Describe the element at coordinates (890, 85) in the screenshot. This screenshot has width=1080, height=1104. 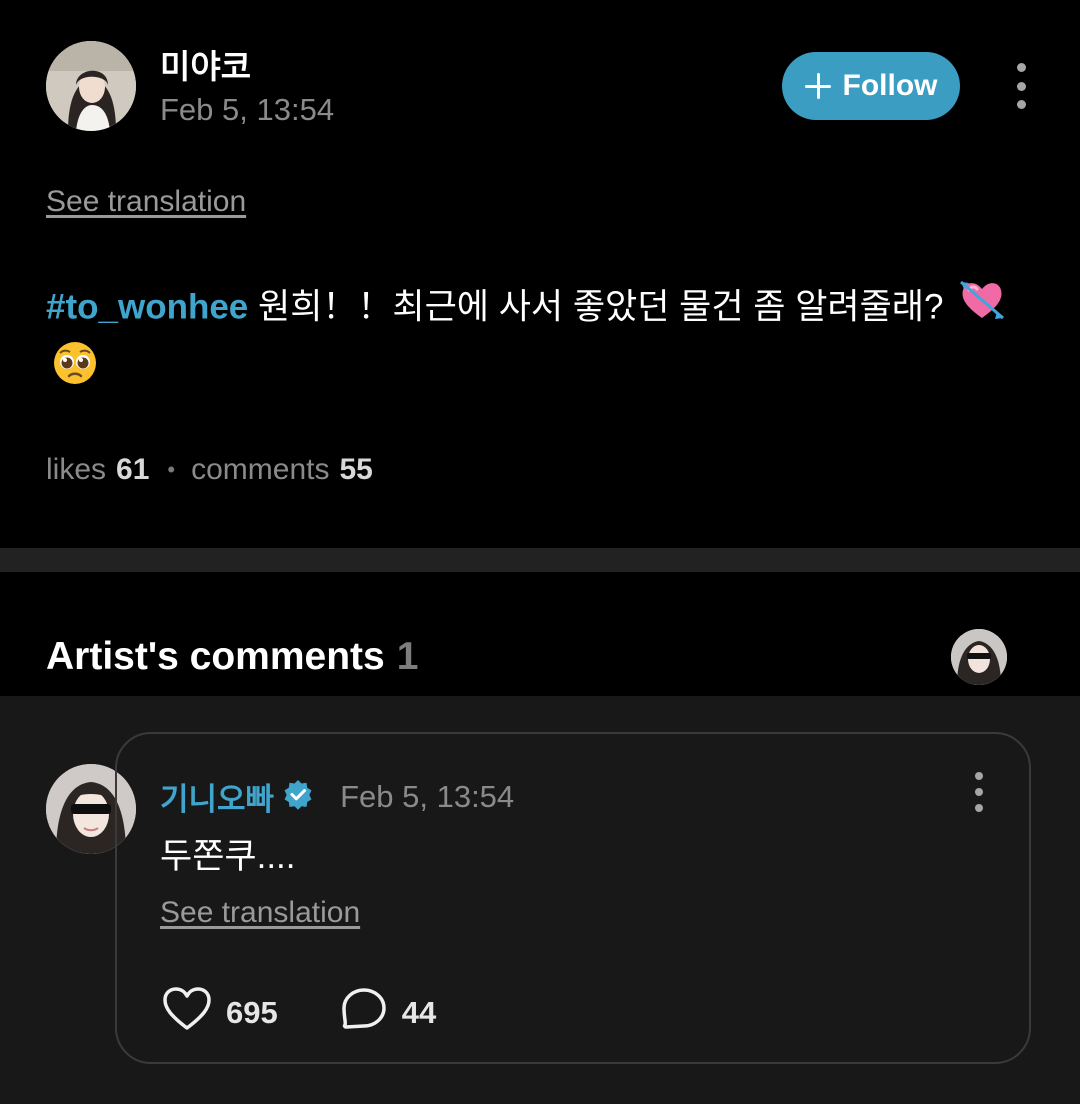
I see `follow-label: Follow` at that location.